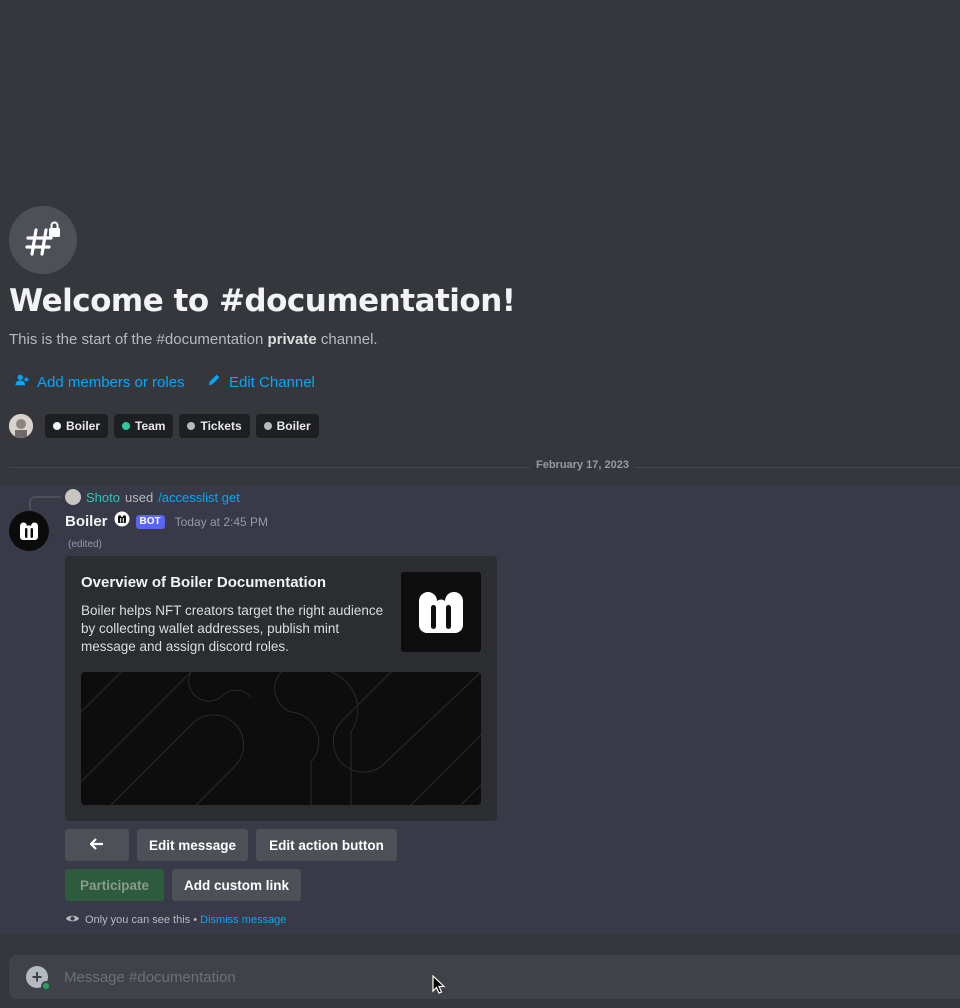  I want to click on bot-avatar, so click(29, 531).